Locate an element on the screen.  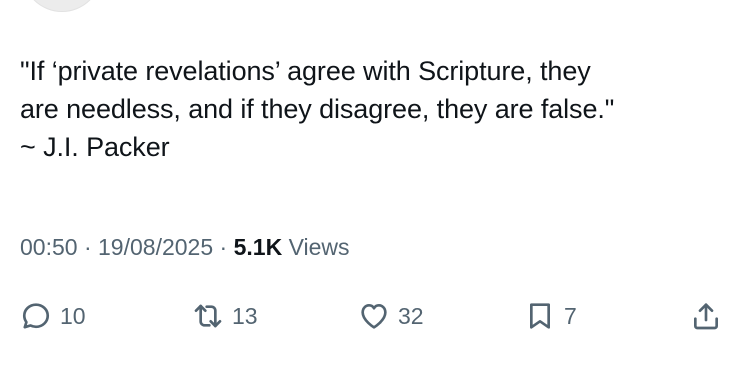
reply-button: 10 is located at coordinates (53, 316).